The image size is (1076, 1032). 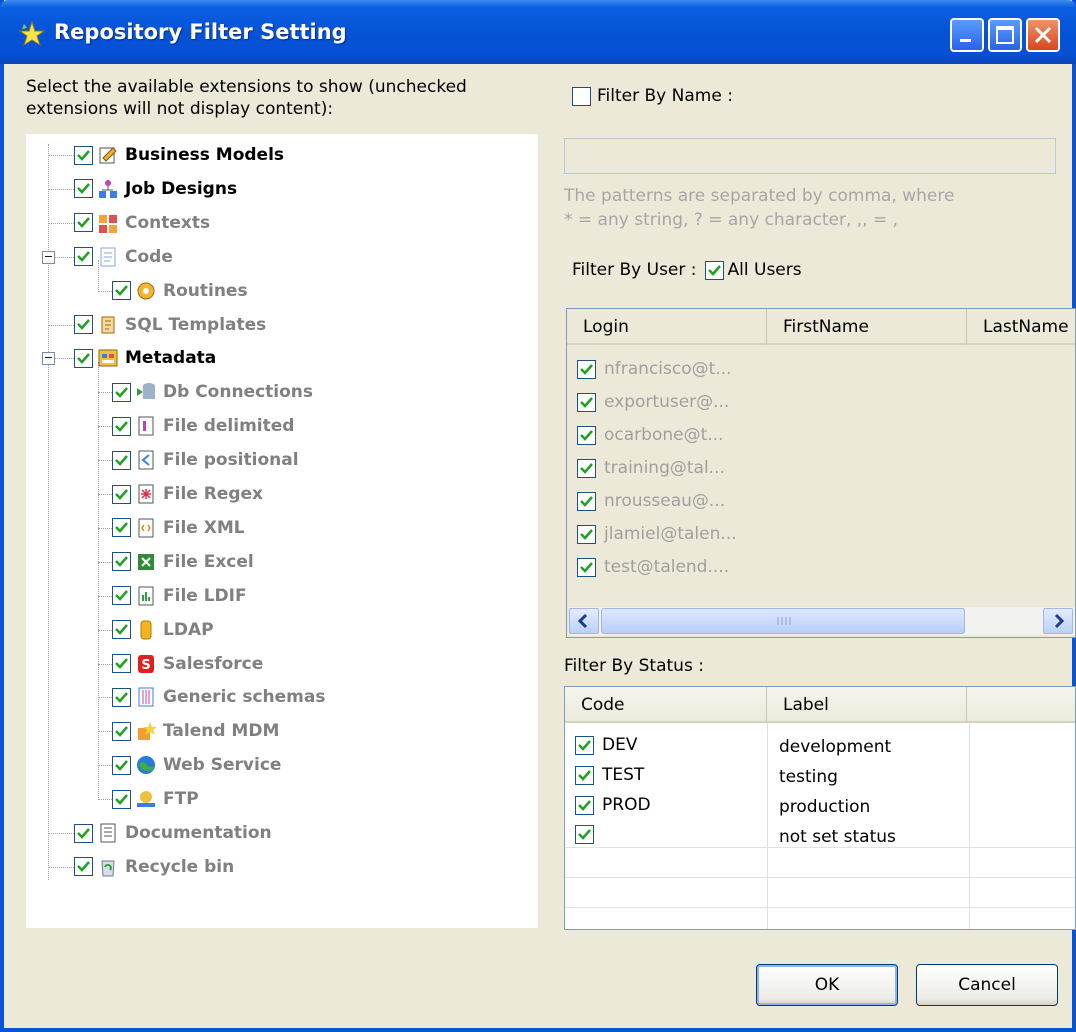 What do you see at coordinates (187, 664) in the screenshot?
I see `tree-item-salesforce: S Salesforce` at bounding box center [187, 664].